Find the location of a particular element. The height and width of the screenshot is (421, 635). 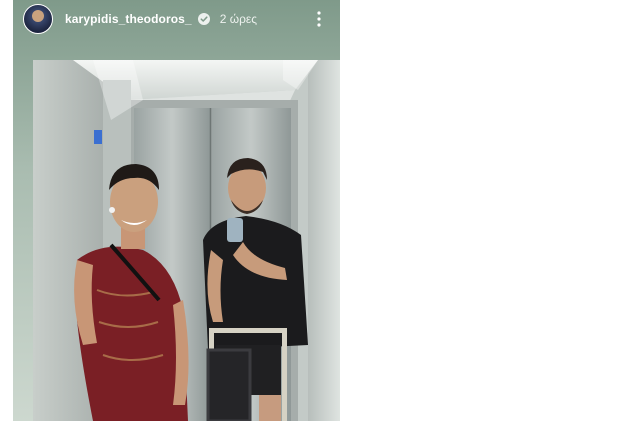

post-timestamp: 2 ώρες is located at coordinates (238, 19).